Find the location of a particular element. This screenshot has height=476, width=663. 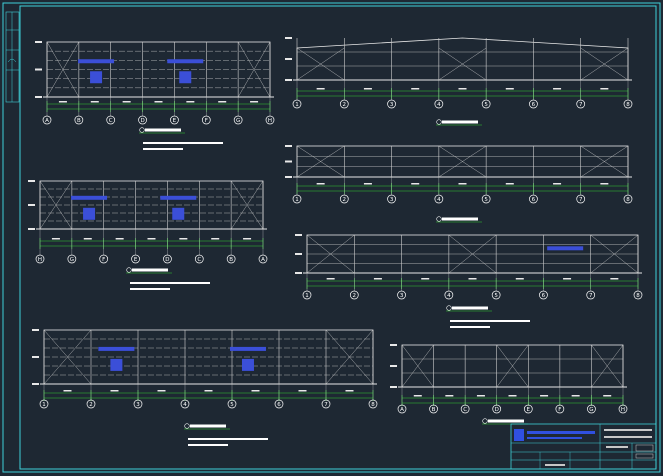

title-block-company is located at coordinates (561, 432).